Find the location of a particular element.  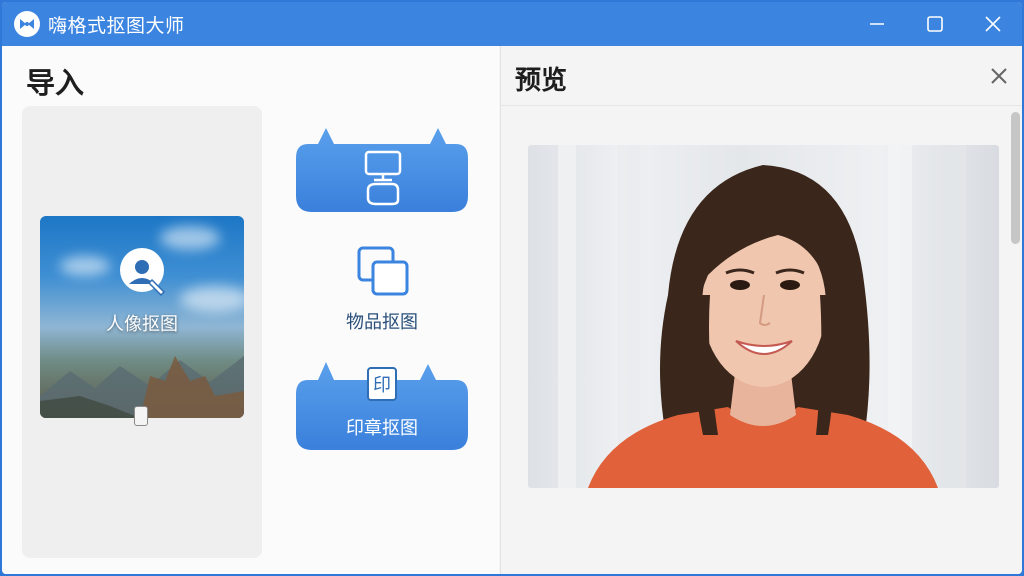

close-icon is located at coordinates (993, 24).